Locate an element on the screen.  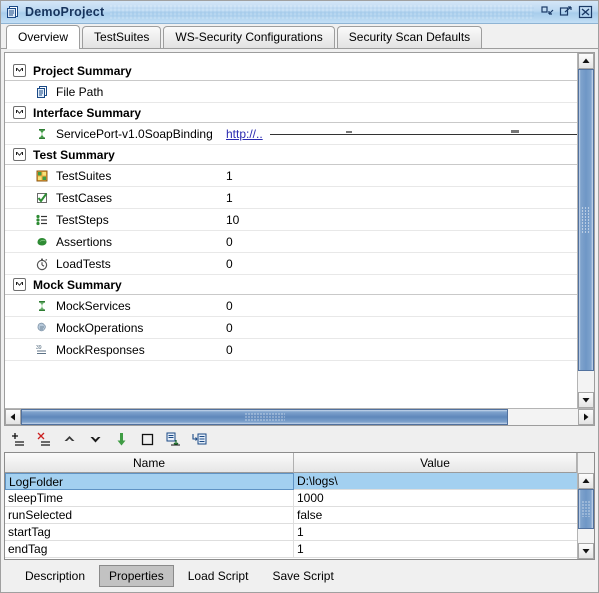
summary-item-loadtests: LoadTests 0 is located at coordinates (291, 264).